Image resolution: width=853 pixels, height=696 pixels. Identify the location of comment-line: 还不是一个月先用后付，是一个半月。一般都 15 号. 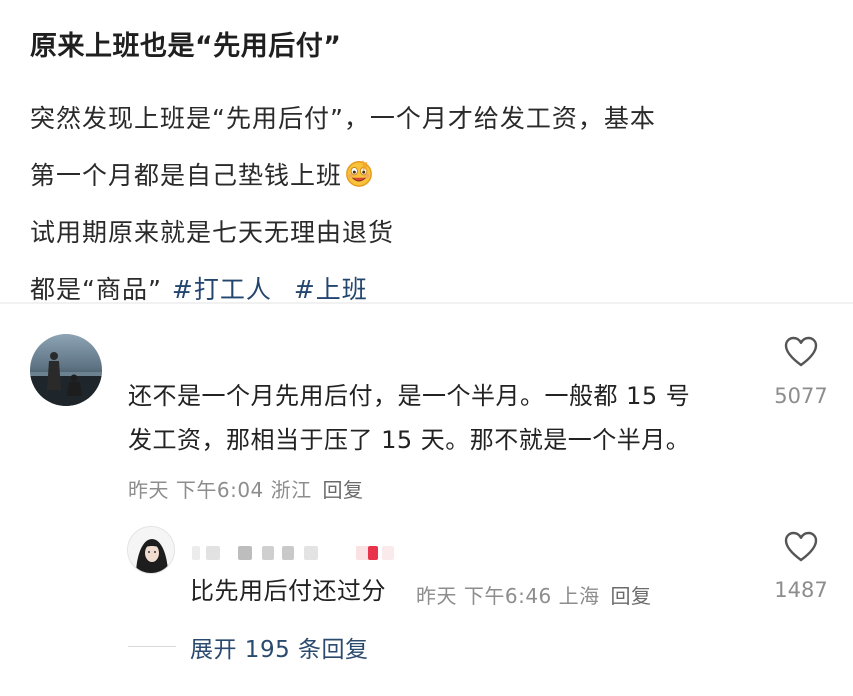
(409, 396).